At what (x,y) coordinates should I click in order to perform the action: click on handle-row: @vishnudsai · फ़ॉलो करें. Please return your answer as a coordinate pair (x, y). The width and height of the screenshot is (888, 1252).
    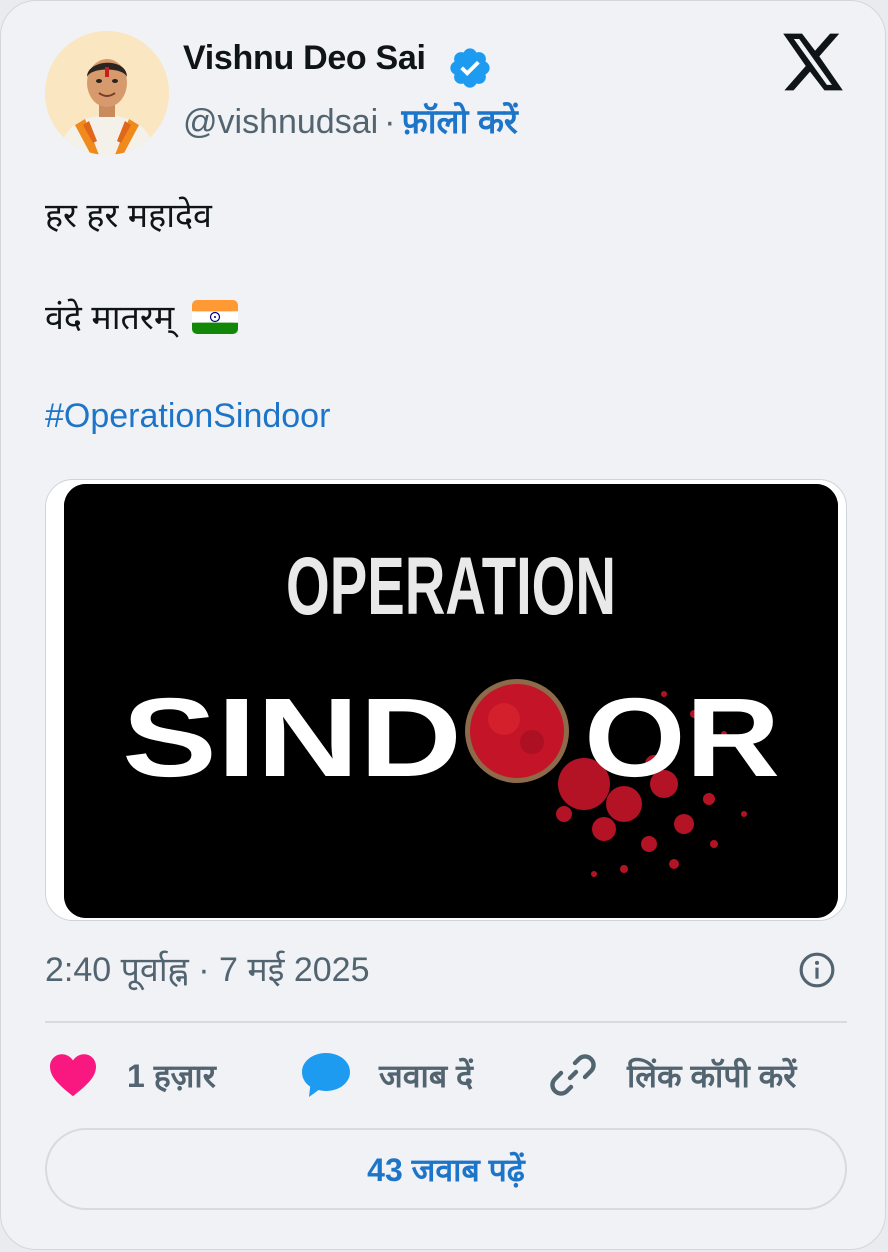
    Looking at the image, I should click on (350, 120).